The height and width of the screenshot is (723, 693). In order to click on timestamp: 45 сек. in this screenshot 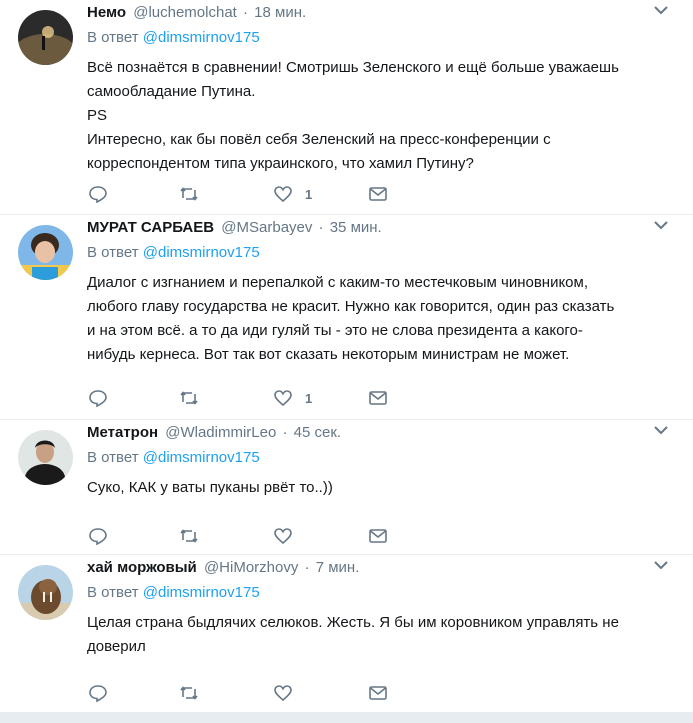, I will do `click(317, 432)`.